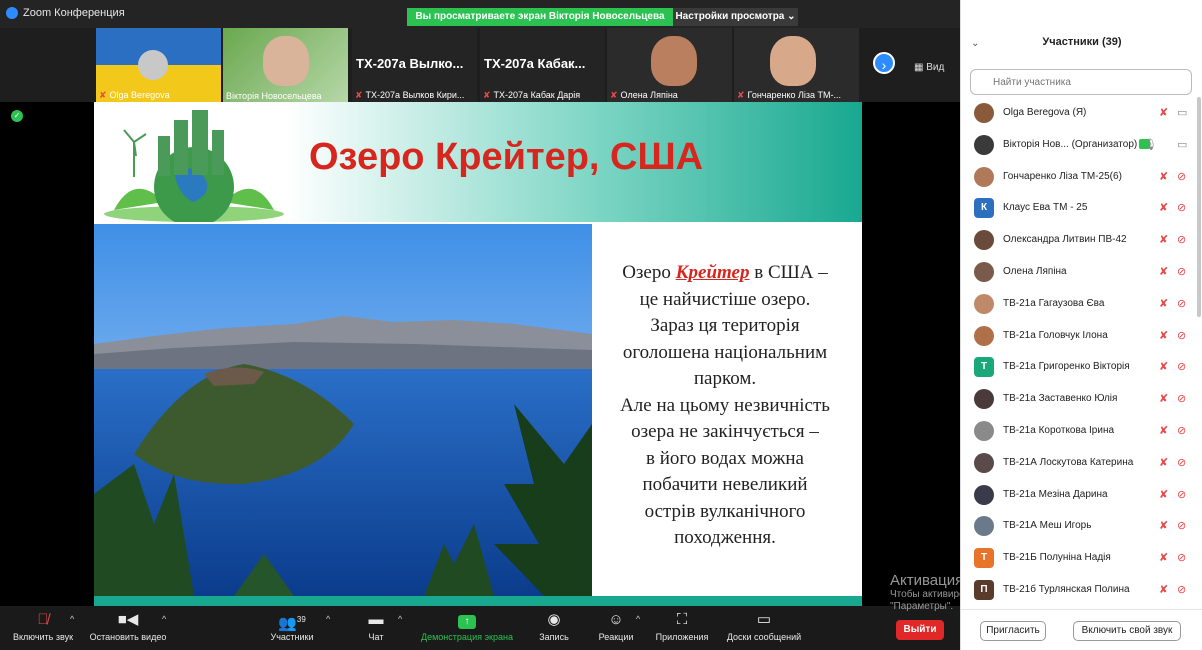 The width and height of the screenshot is (1202, 650). What do you see at coordinates (158, 65) in the screenshot?
I see `thumbnail-olga: ✘ Olga Beregova` at bounding box center [158, 65].